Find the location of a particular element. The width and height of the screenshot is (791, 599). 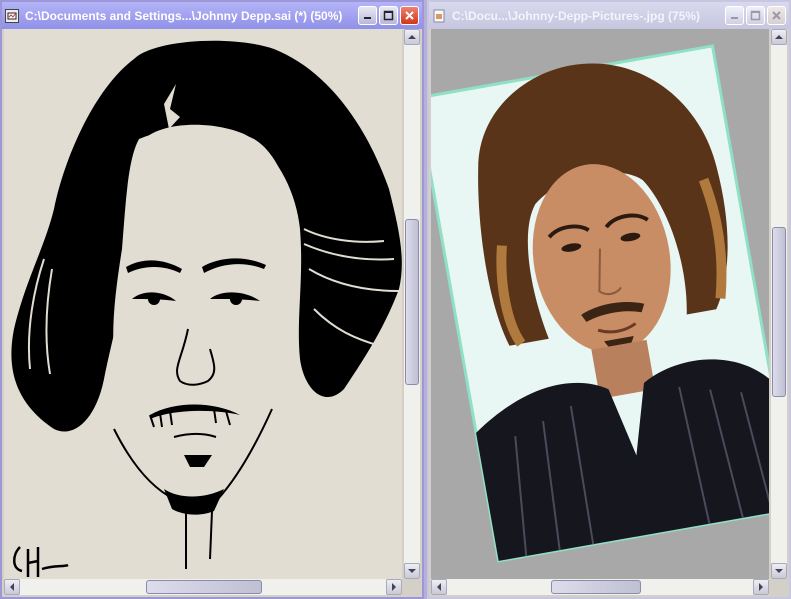

drawing-horizontal-scrollbar is located at coordinates (203, 587).